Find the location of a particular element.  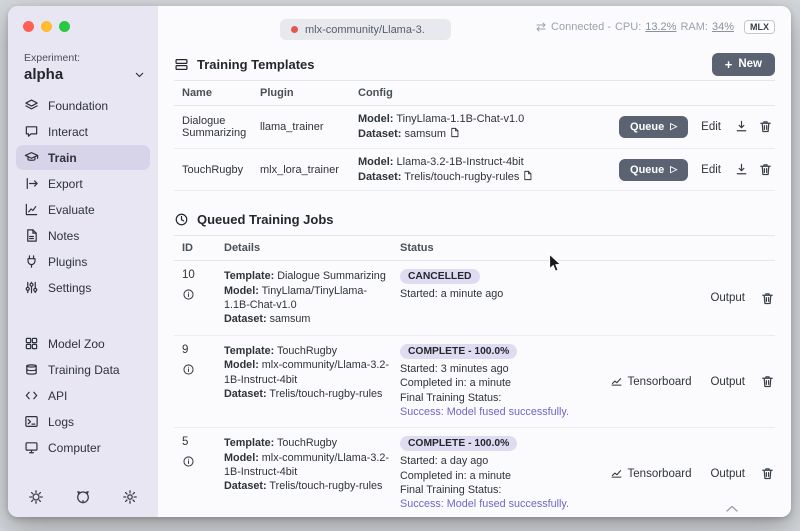

nav-label: API is located at coordinates (58, 395).